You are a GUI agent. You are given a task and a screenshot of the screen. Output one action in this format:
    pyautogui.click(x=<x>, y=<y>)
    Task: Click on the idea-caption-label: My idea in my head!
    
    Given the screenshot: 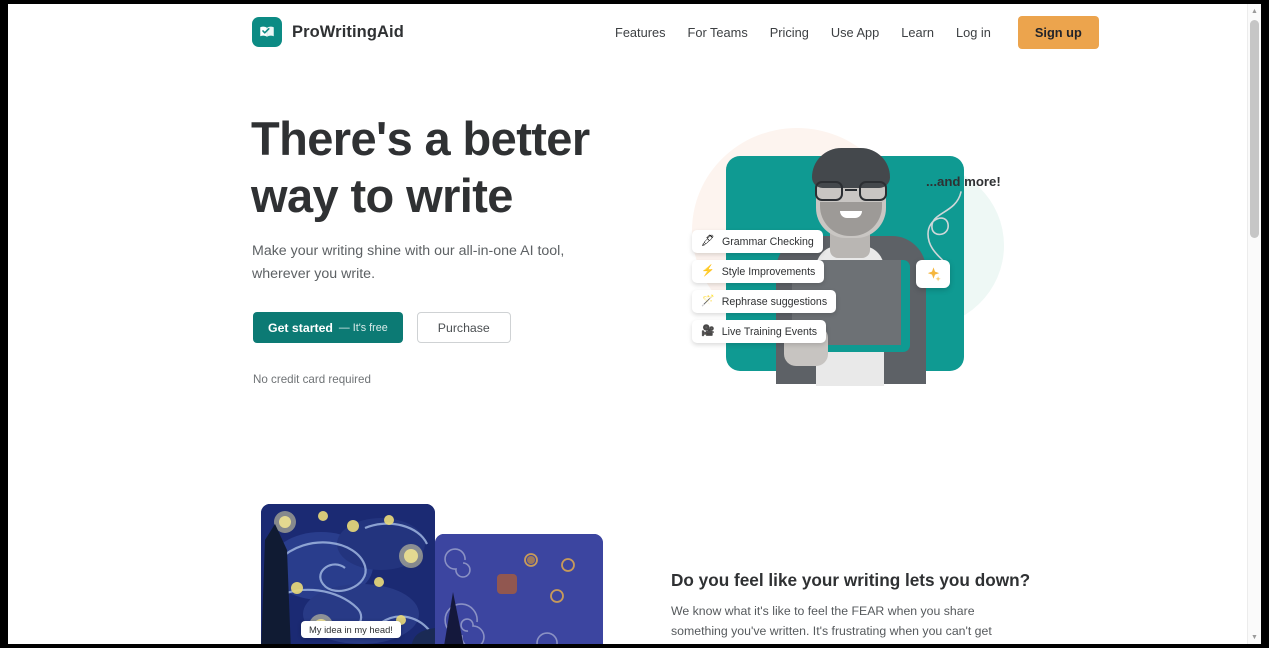 What is the action you would take?
    pyautogui.click(x=351, y=629)
    